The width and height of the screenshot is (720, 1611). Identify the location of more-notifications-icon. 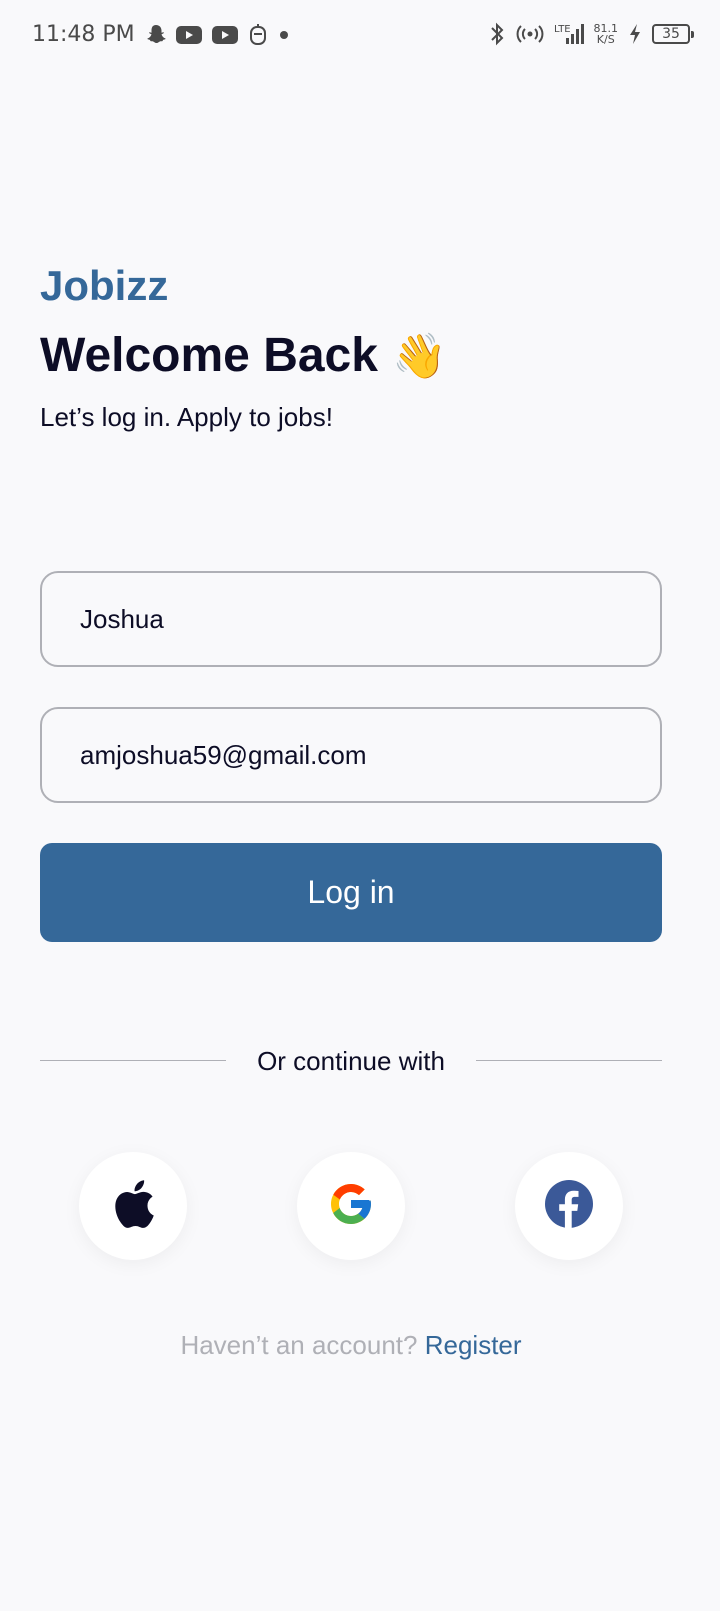
(284, 35).